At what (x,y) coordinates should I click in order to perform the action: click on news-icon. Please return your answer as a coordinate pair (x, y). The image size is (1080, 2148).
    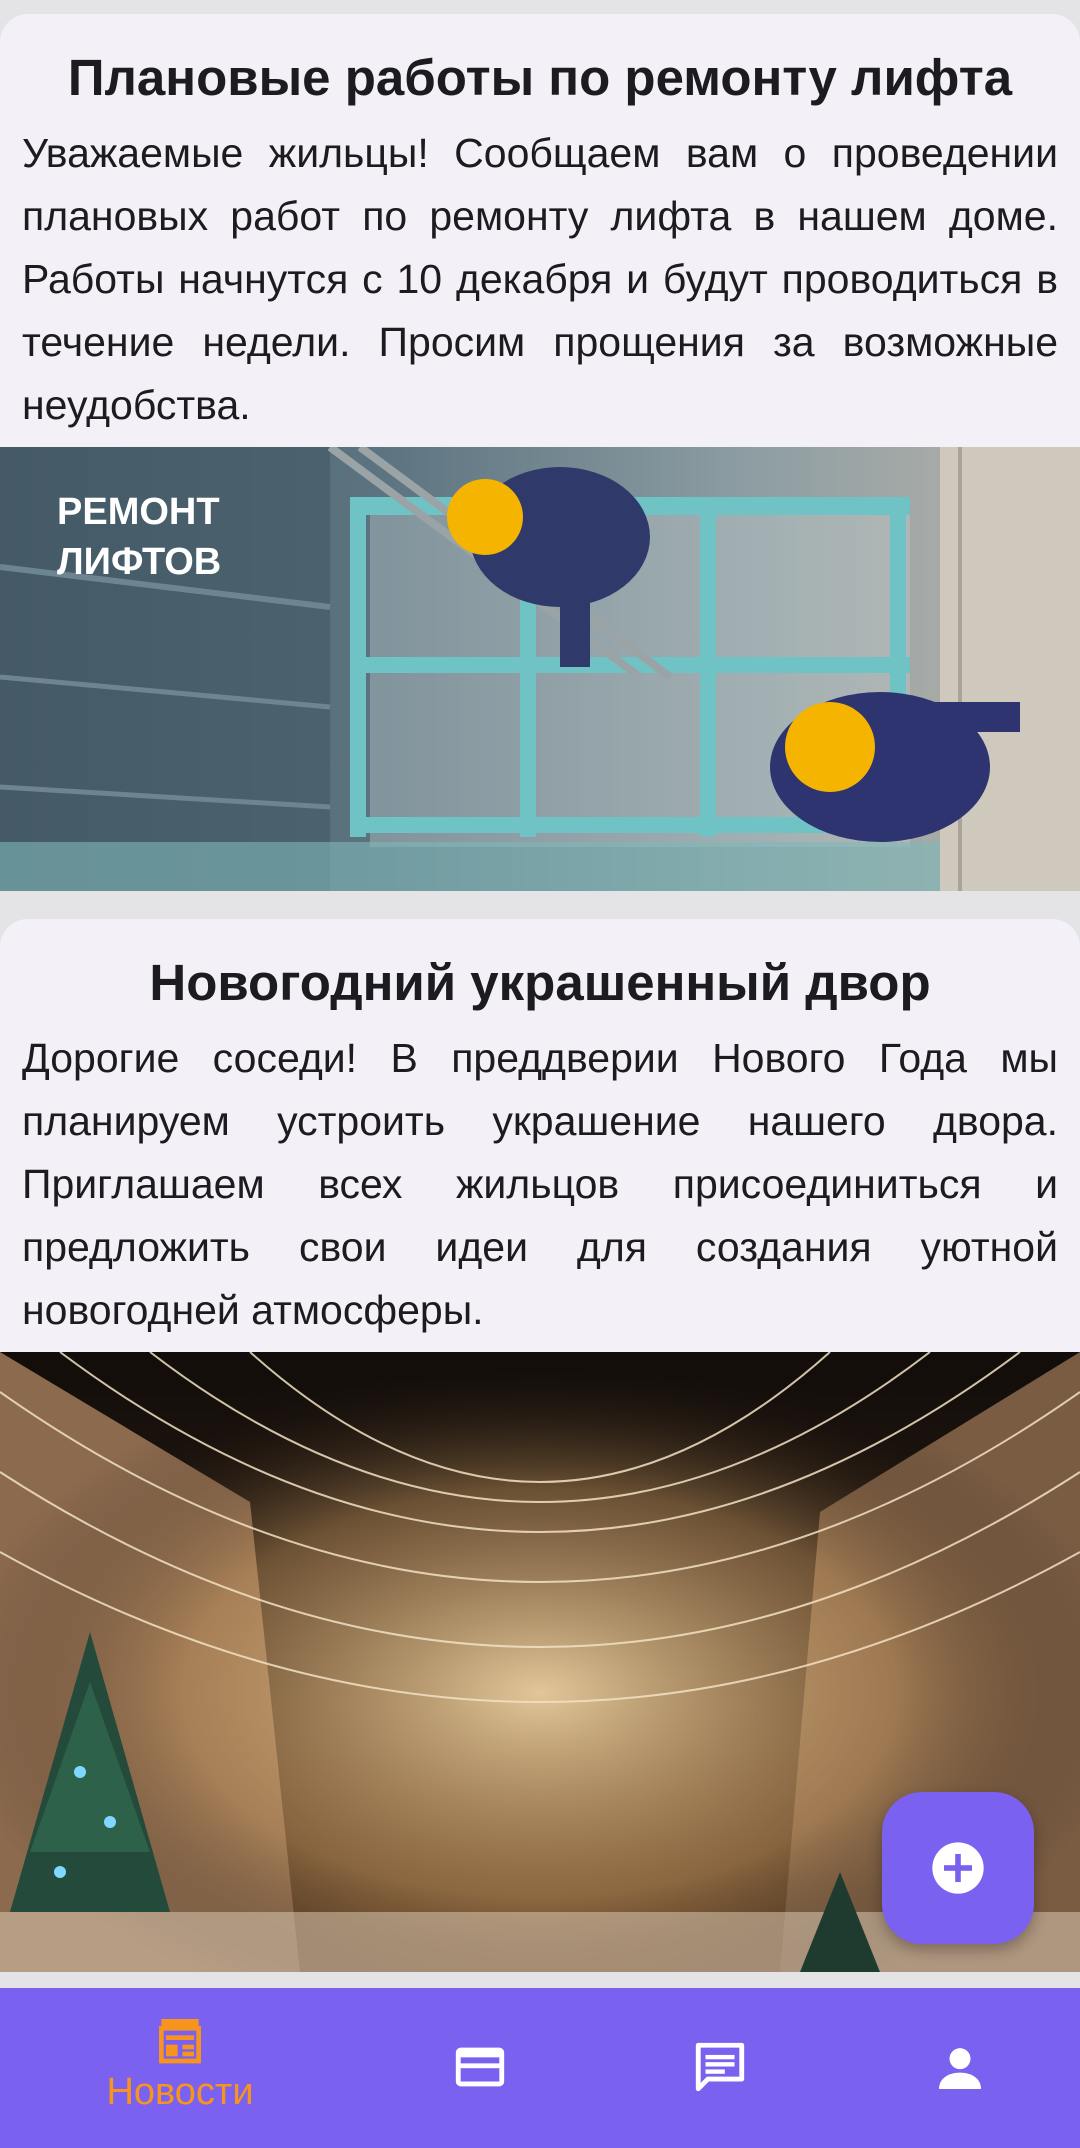
    Looking at the image, I should click on (180, 2041).